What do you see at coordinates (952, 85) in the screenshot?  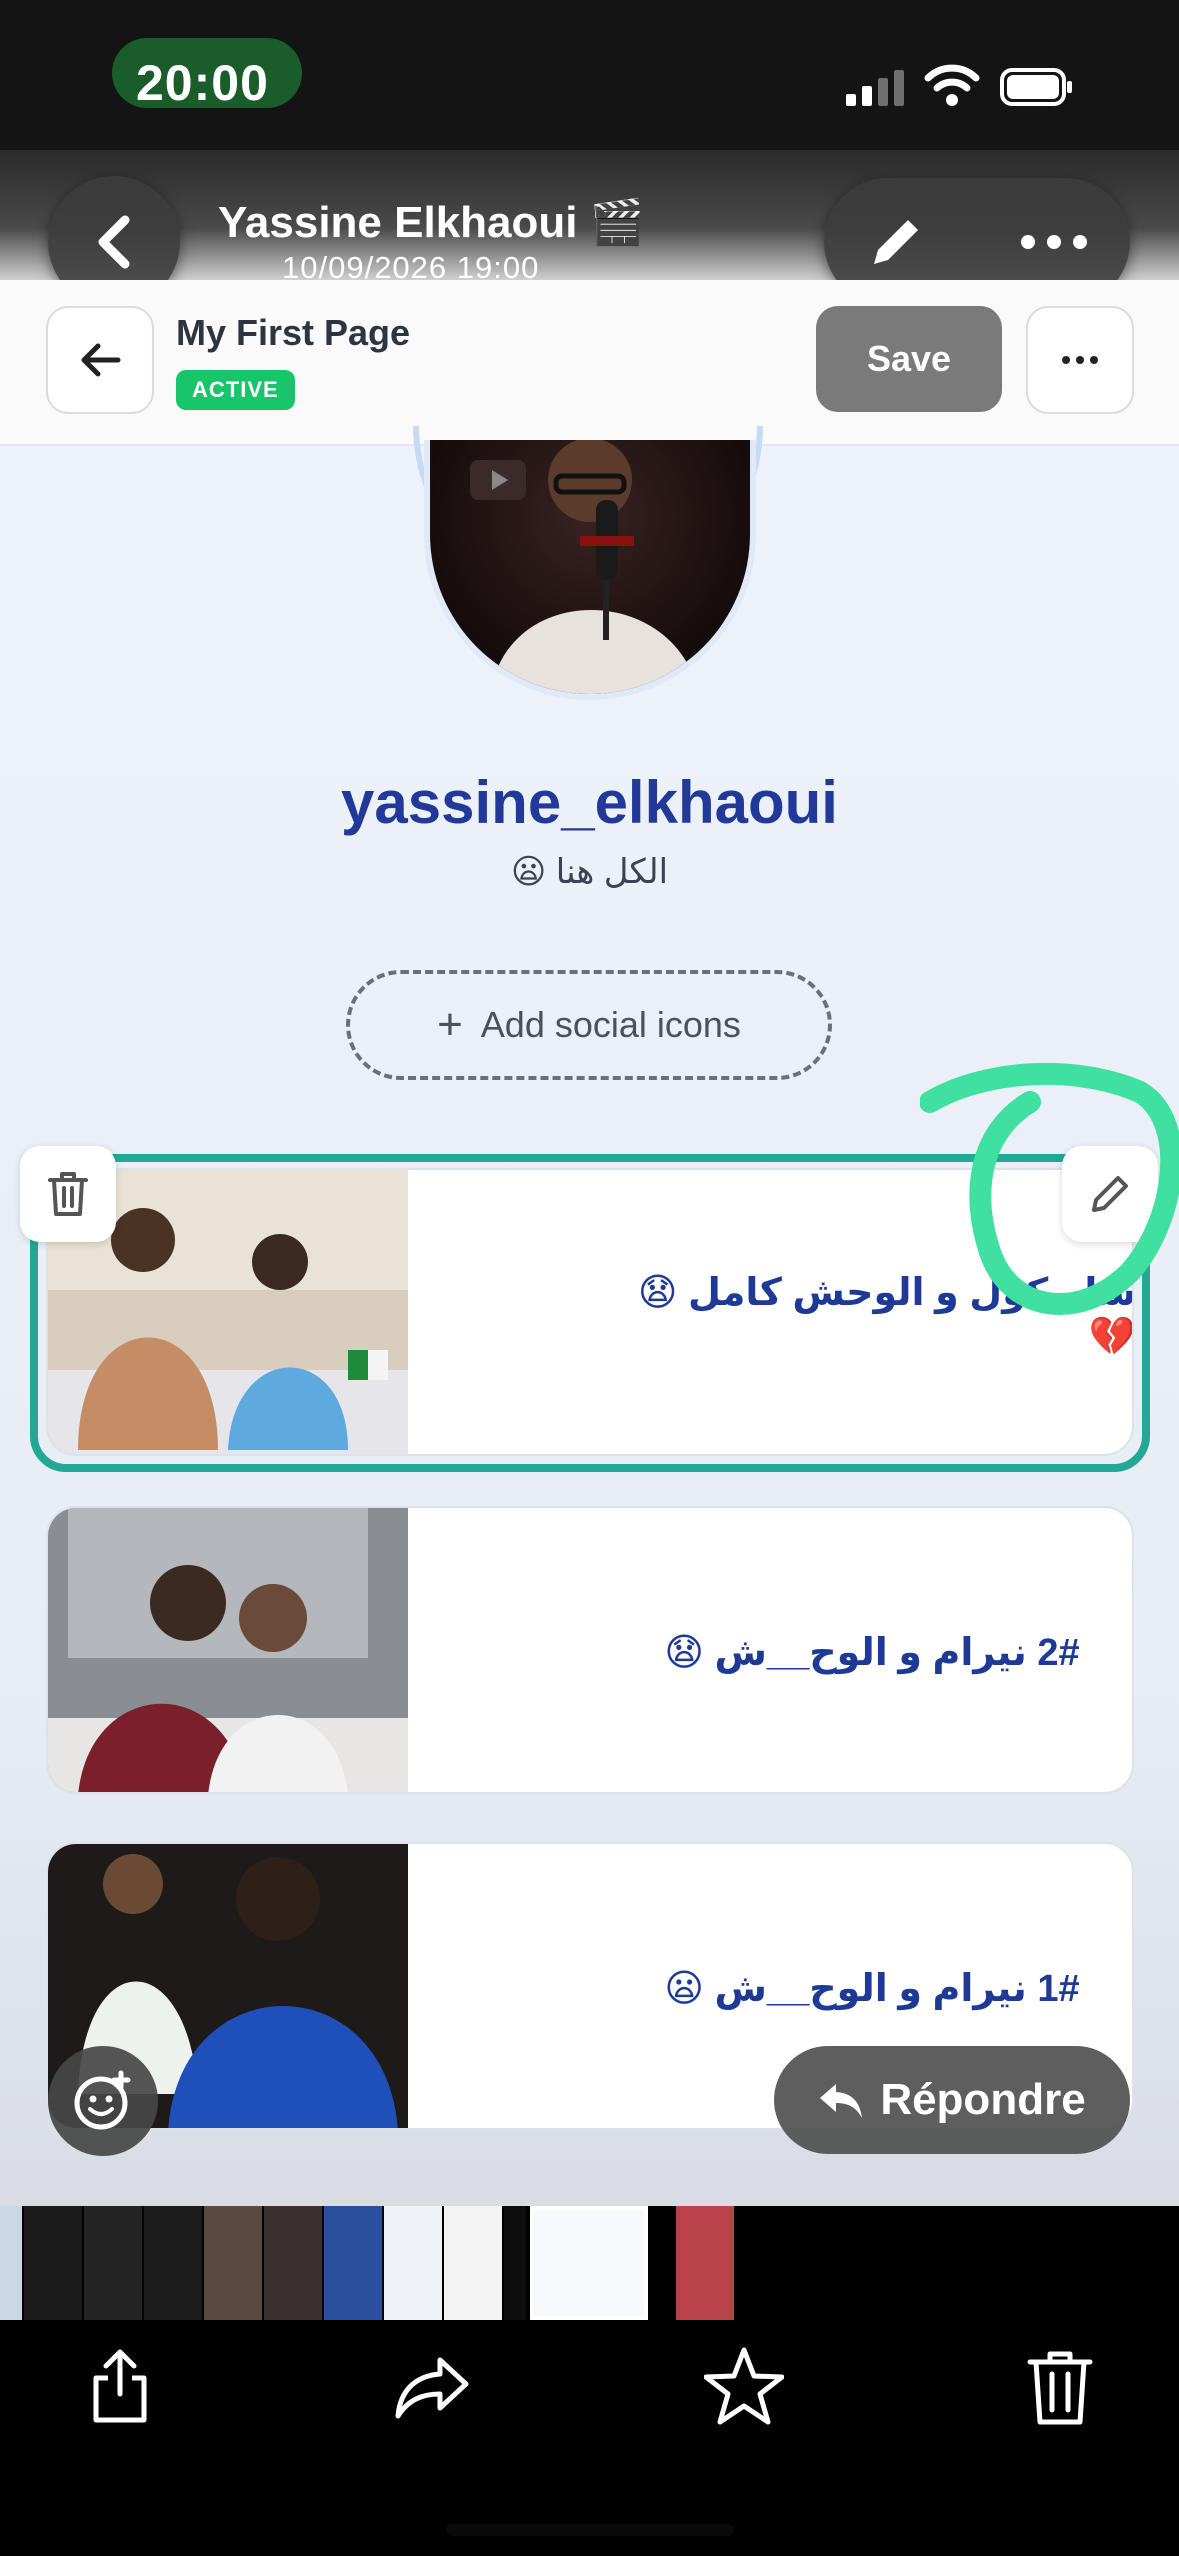 I see `wifi-icon` at bounding box center [952, 85].